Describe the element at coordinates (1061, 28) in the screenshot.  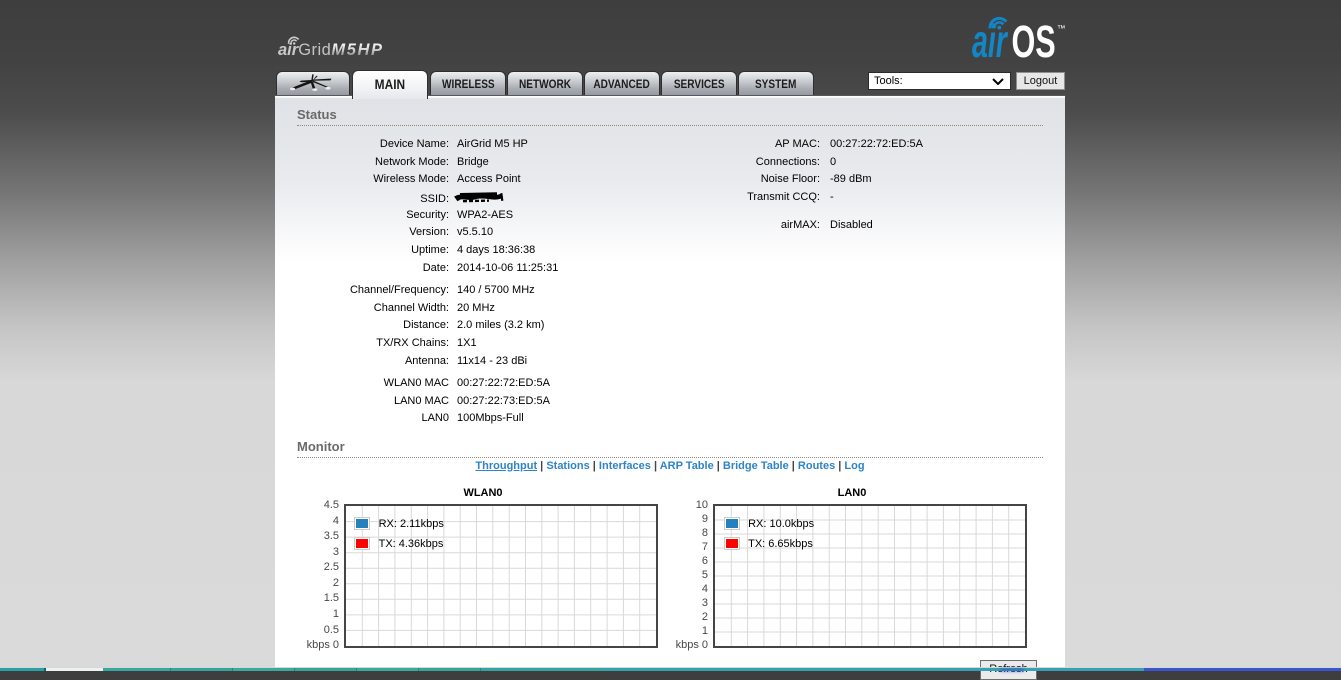
I see `svg-text: ™` at that location.